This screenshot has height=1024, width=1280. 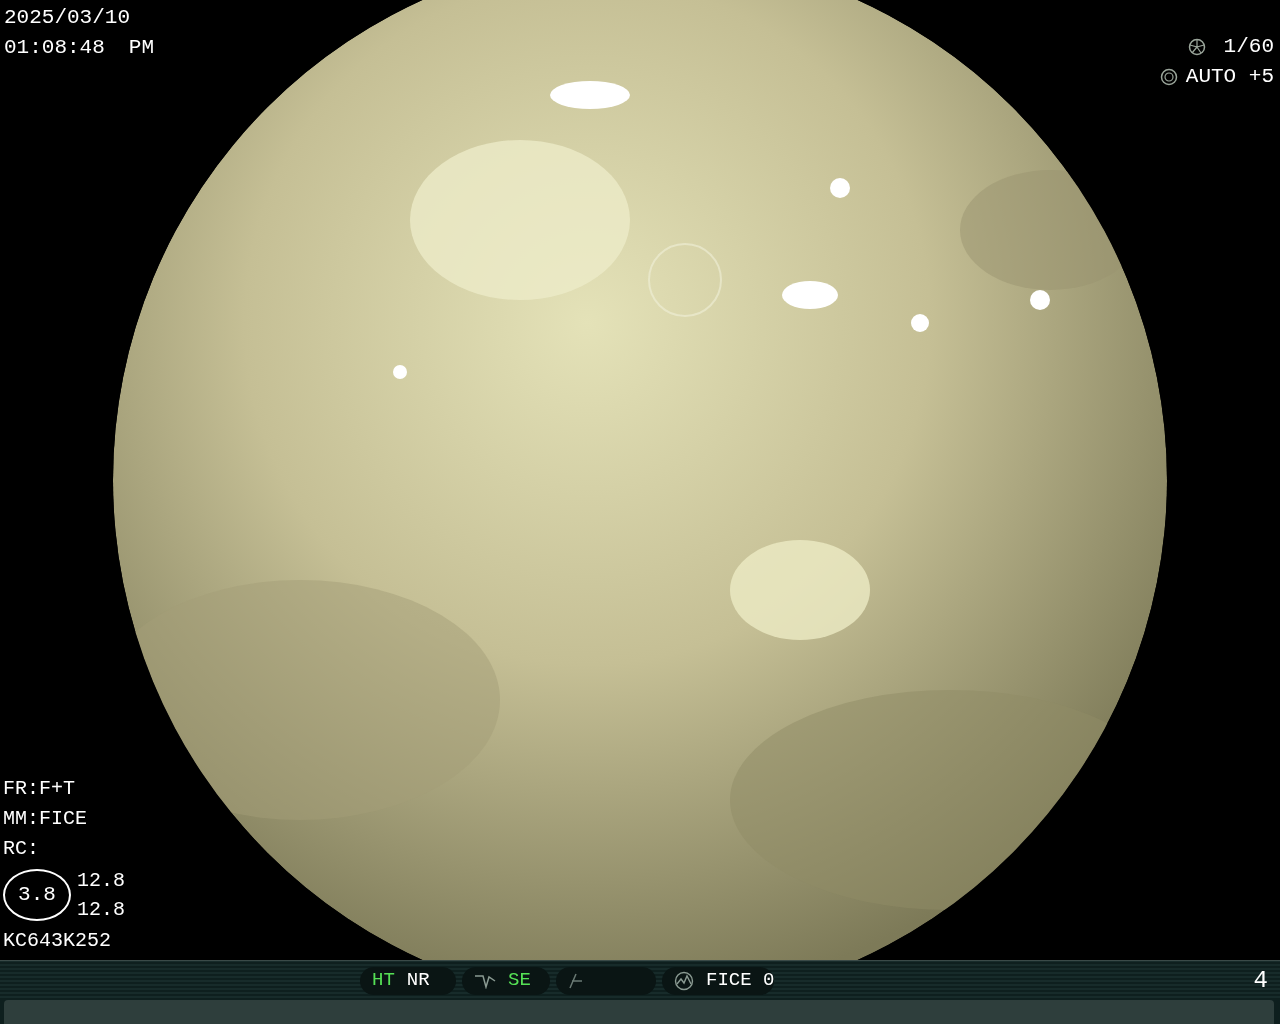 I want to click on status-label: SE, so click(x=519, y=981).